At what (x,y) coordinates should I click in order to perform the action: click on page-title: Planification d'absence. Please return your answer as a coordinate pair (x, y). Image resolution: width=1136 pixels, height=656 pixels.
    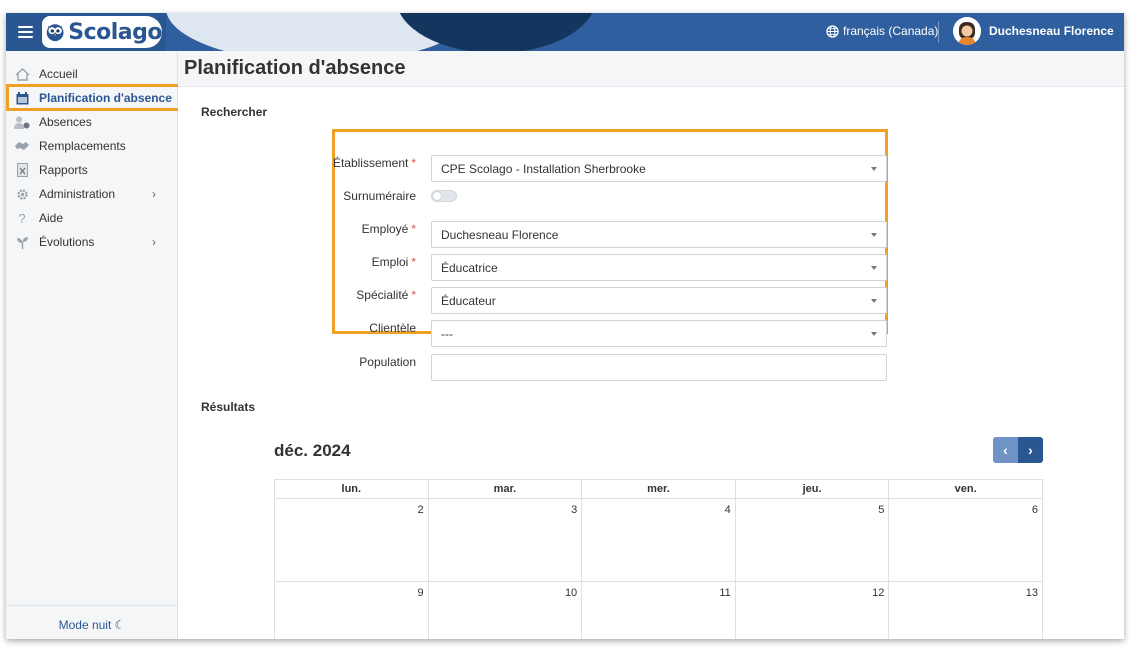
    Looking at the image, I should click on (295, 68).